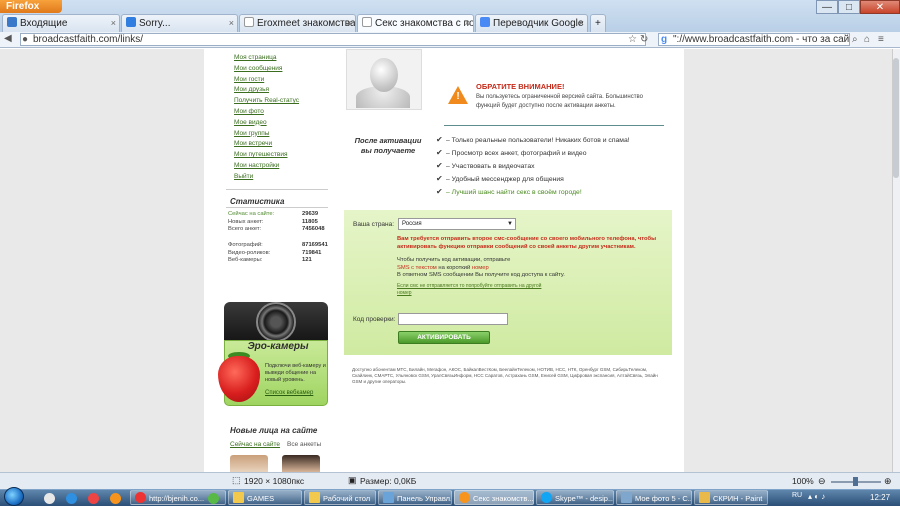 The image size is (900, 506). I want to click on activate-button: АКТИВИРОВАТЬ, so click(444, 337).